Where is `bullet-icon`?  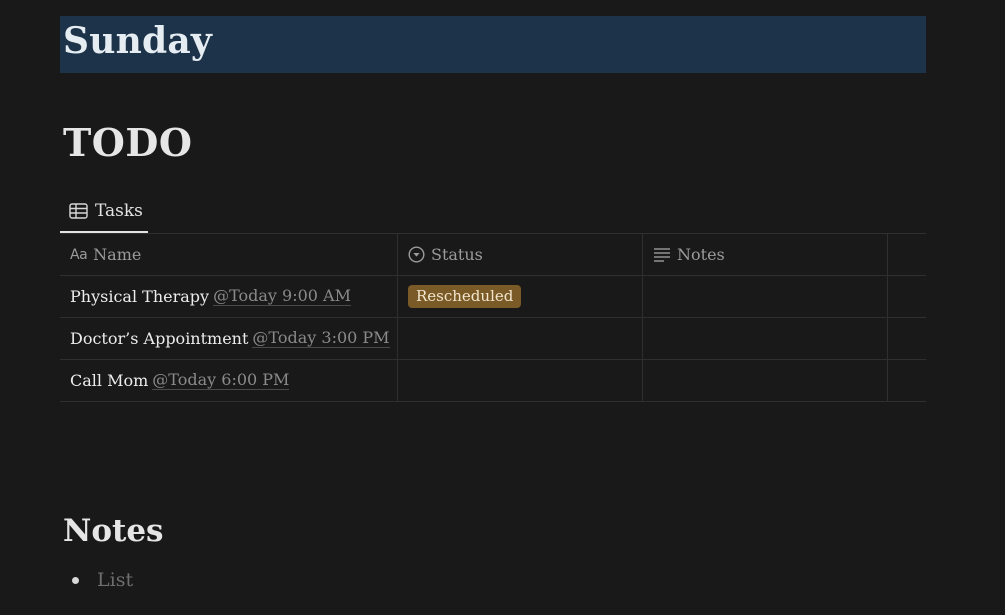
bullet-icon is located at coordinates (75, 580).